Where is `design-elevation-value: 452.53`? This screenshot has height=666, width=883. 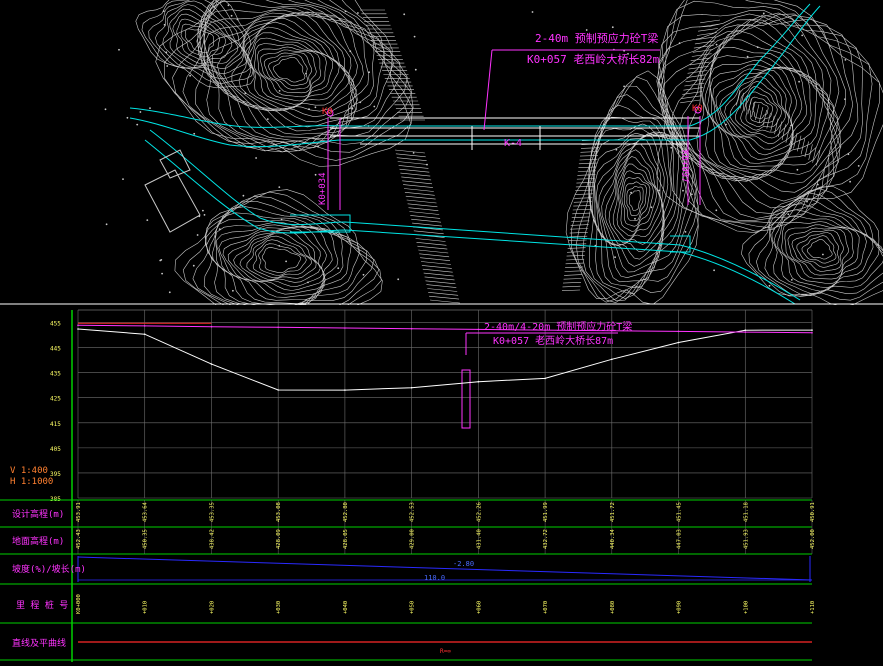
design-elevation-value: 452.53 is located at coordinates (413, 512).